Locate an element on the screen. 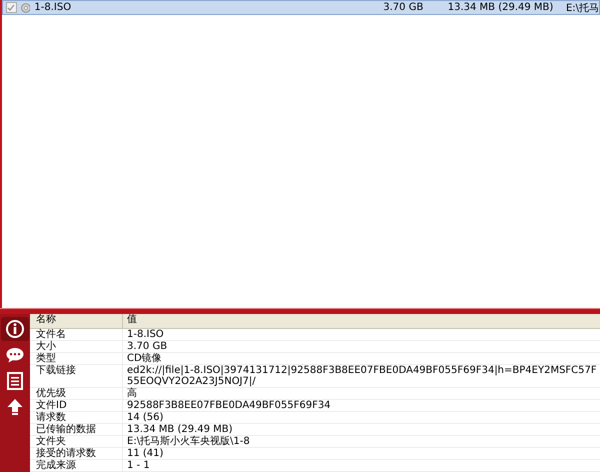  checkbox is located at coordinates (11, 7).